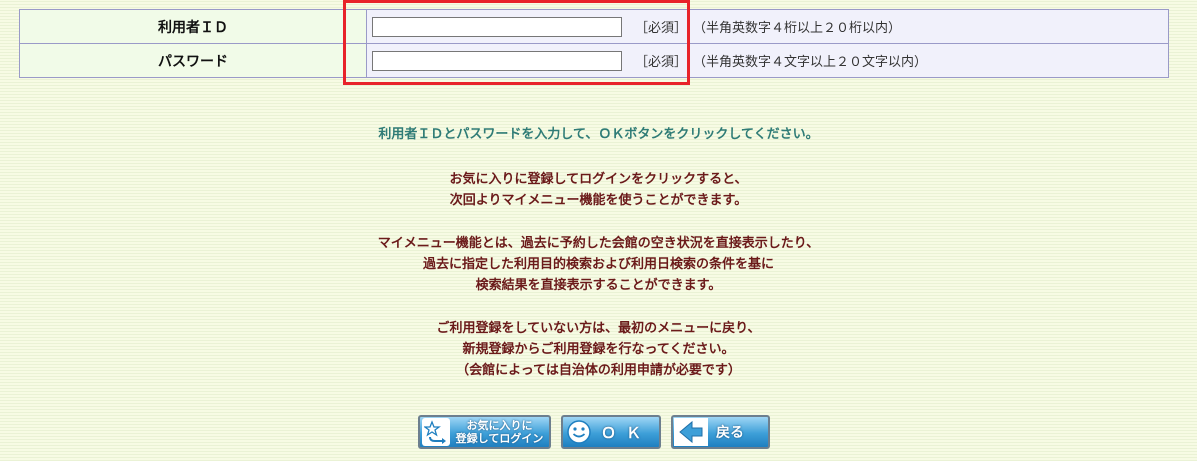 The height and width of the screenshot is (461, 1197). I want to click on ok-label: ＯＫ, so click(625, 432).